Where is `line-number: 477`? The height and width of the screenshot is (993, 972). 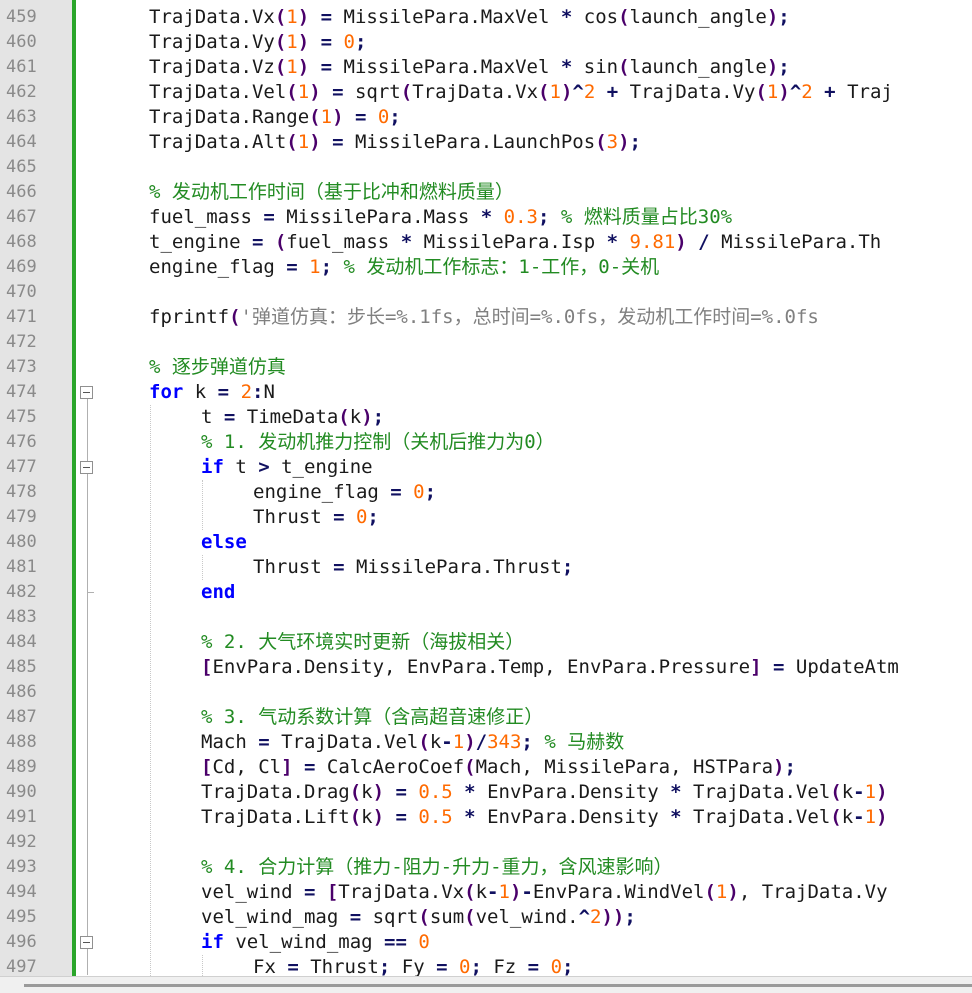
line-number: 477 is located at coordinates (21, 467).